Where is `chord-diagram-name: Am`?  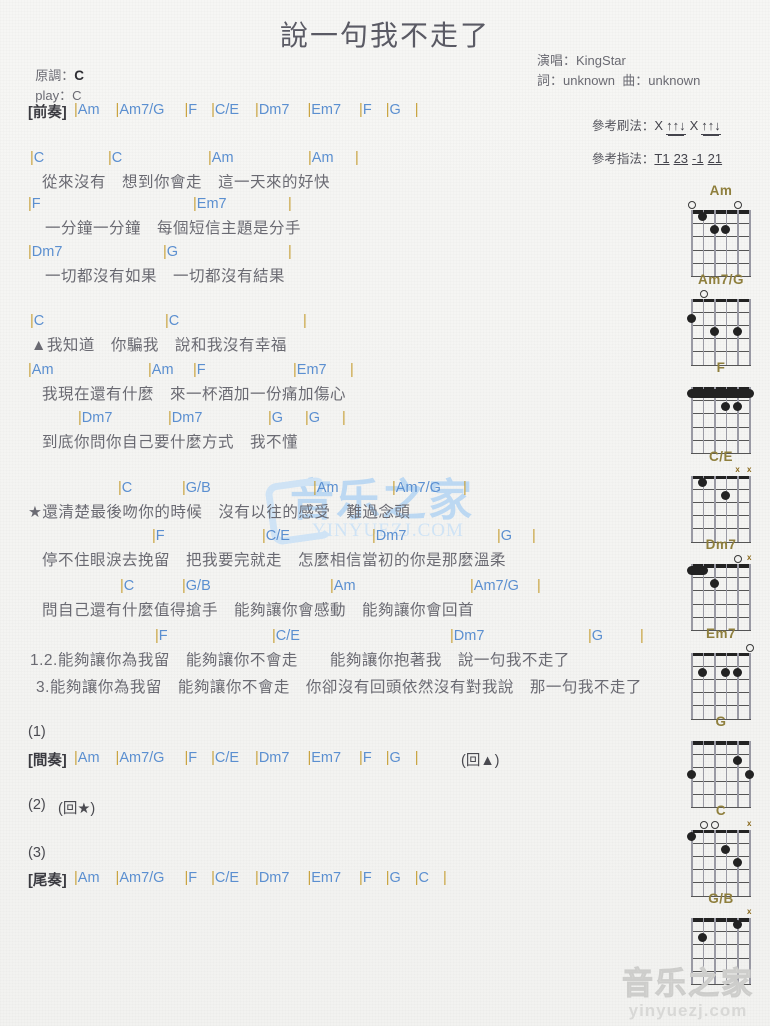 chord-diagram-name: Am is located at coordinates (721, 190).